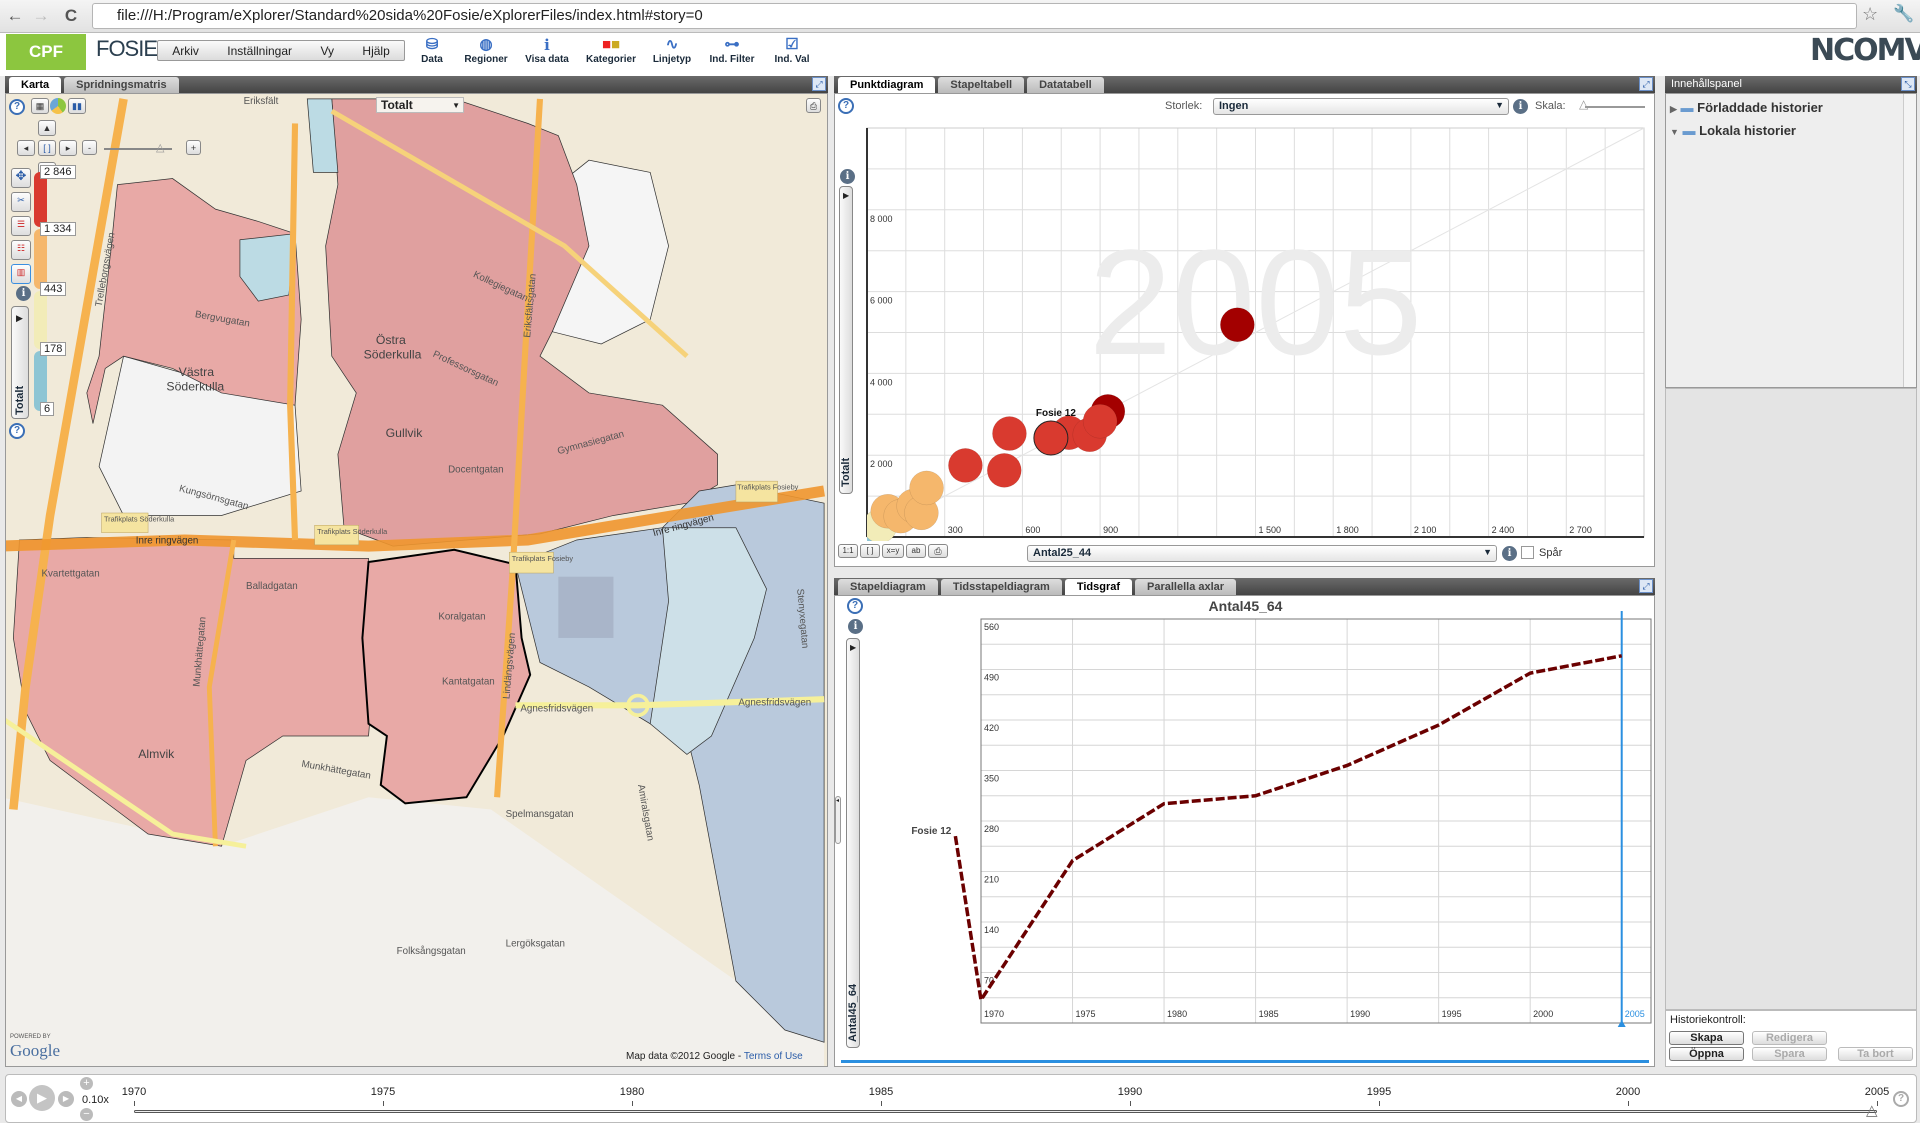 The width and height of the screenshot is (1920, 1123). What do you see at coordinates (40, 106) in the screenshot?
I see `map-style-icon: ▦` at bounding box center [40, 106].